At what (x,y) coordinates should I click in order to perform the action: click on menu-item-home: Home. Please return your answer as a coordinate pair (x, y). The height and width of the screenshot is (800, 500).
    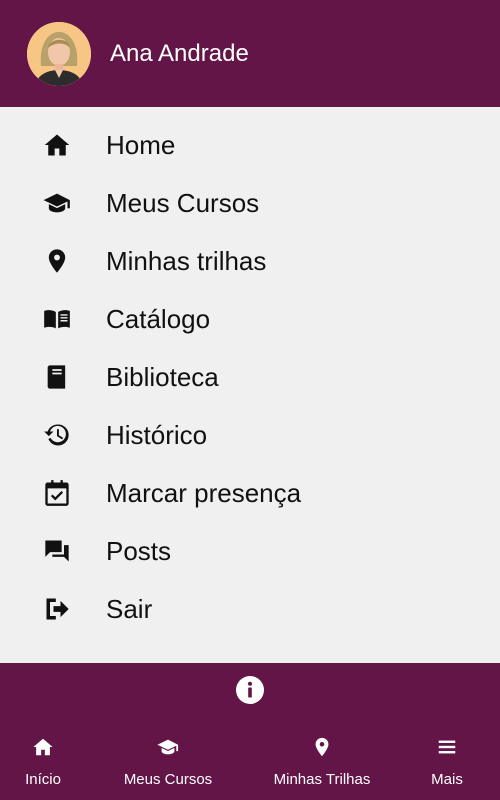
    Looking at the image, I should click on (250, 145).